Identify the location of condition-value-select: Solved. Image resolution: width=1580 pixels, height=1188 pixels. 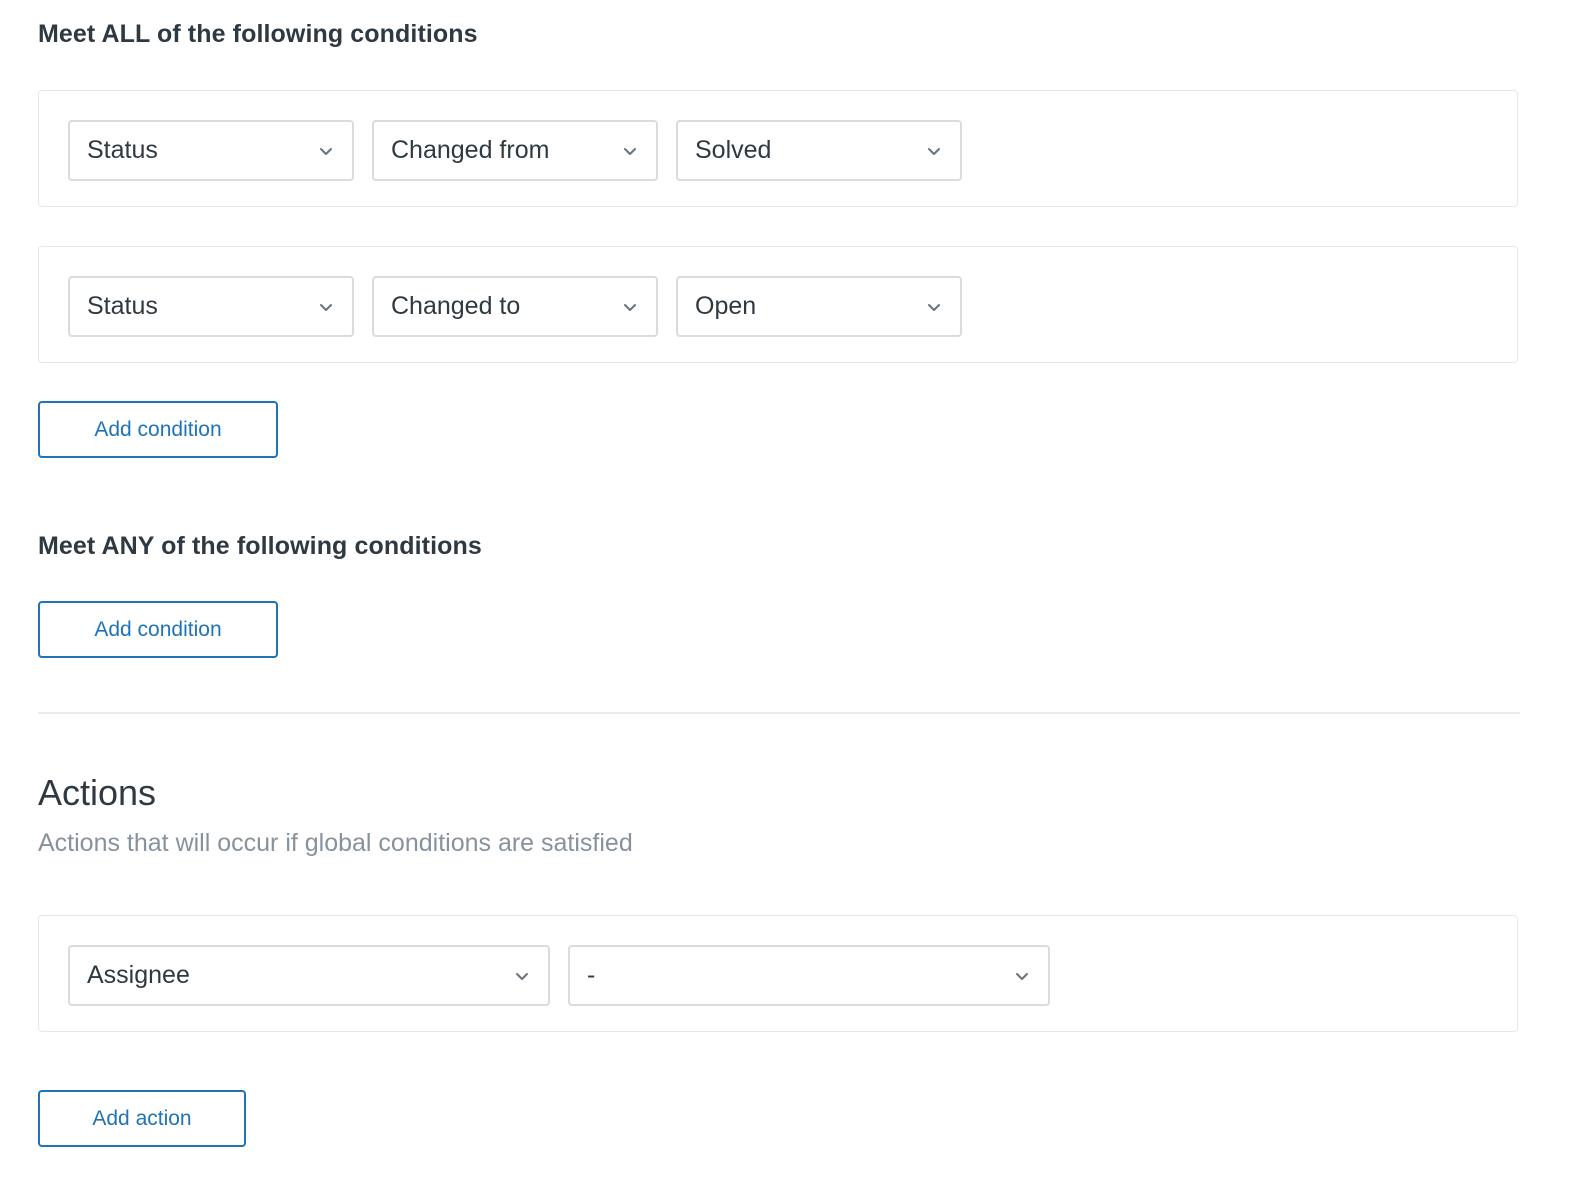
(819, 150).